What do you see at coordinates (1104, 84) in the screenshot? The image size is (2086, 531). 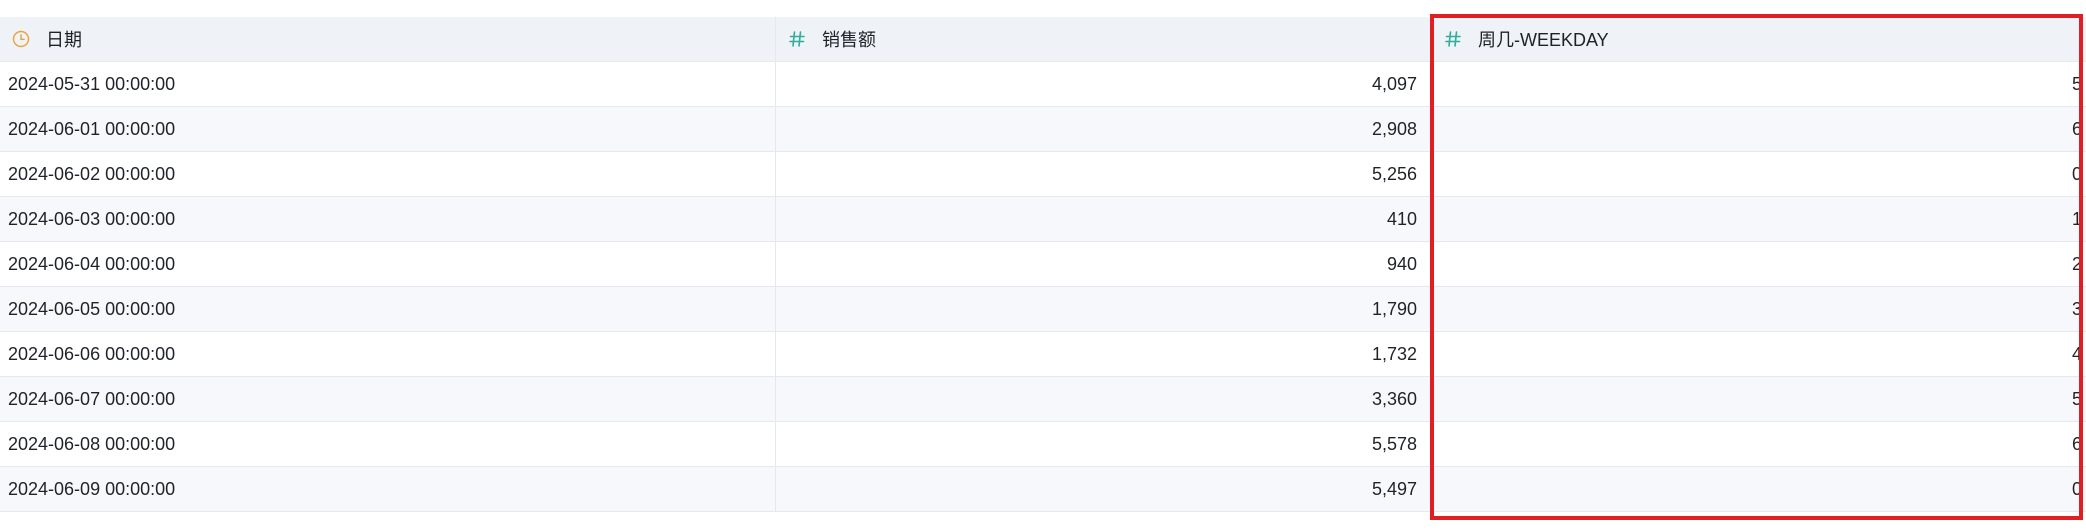 I see `sales-cell: 4,097` at bounding box center [1104, 84].